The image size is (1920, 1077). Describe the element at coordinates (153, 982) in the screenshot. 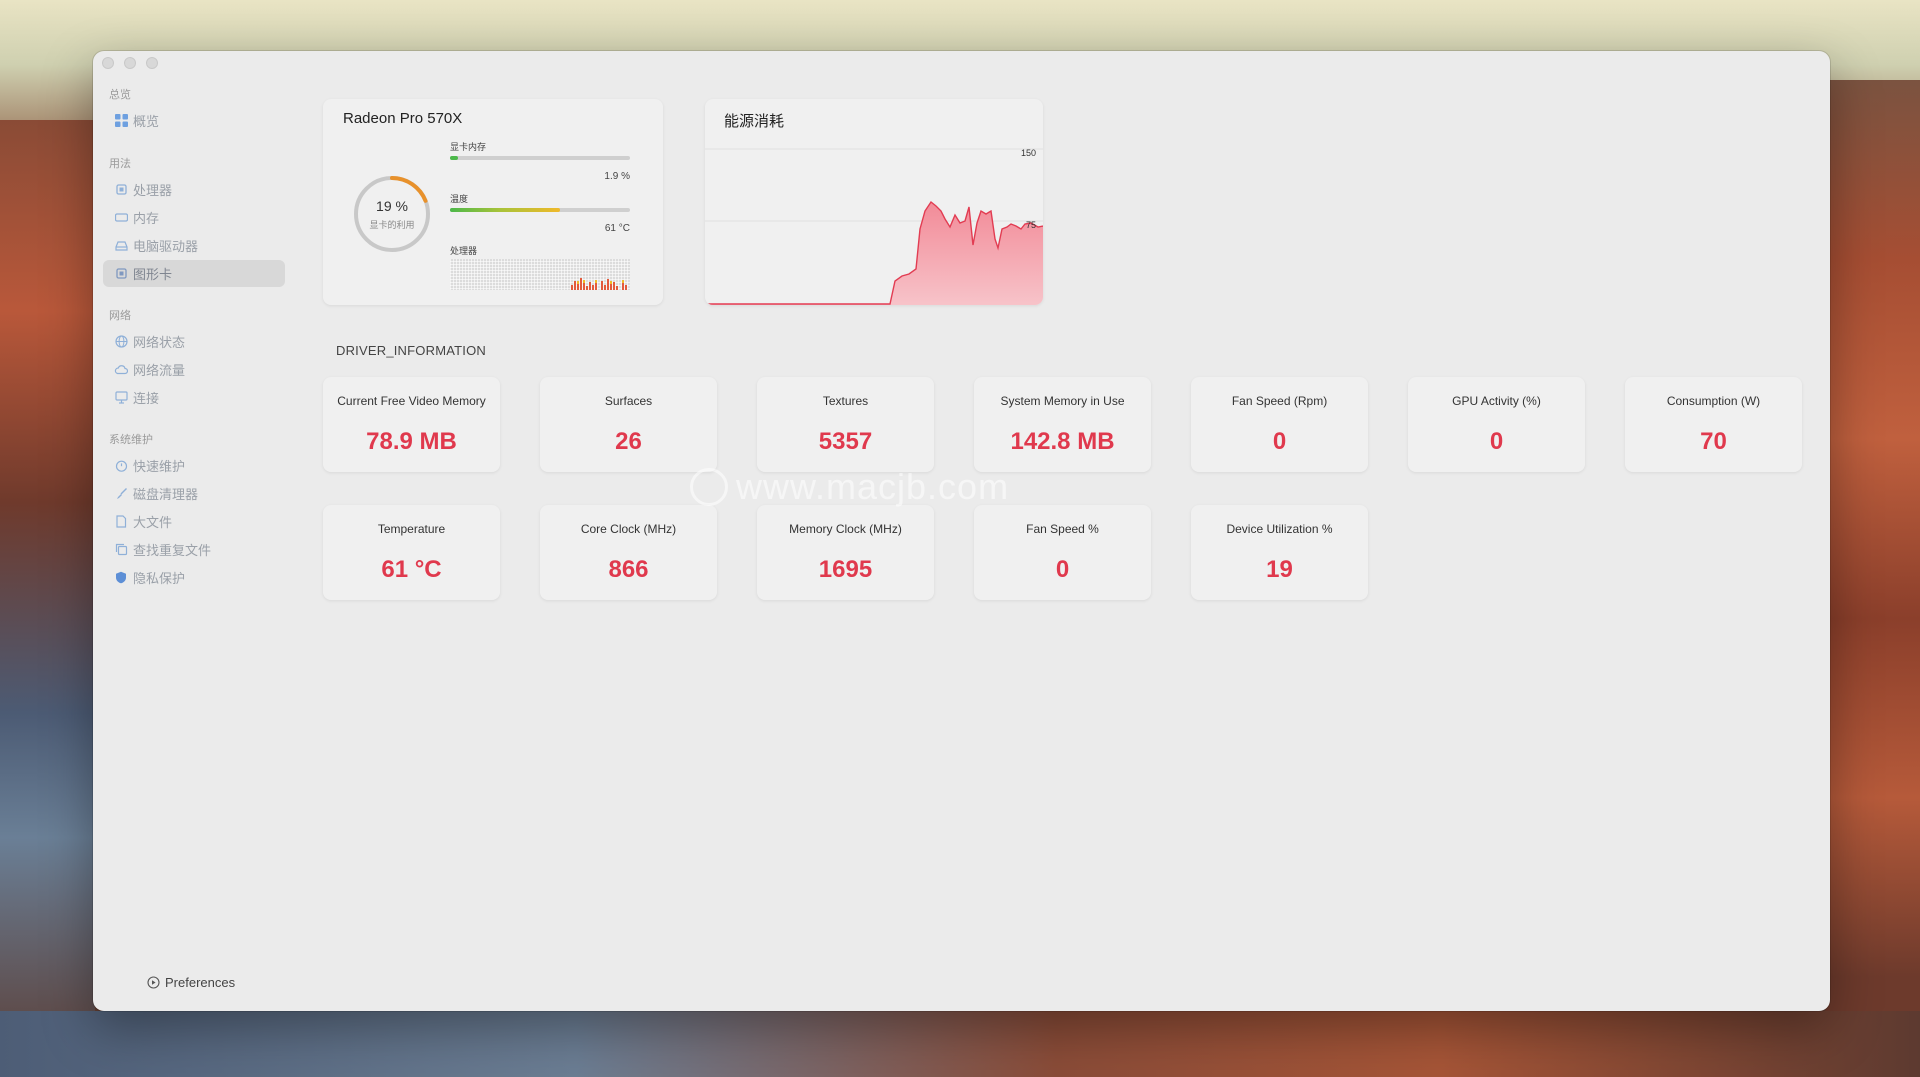

I see `preferences-icon` at that location.